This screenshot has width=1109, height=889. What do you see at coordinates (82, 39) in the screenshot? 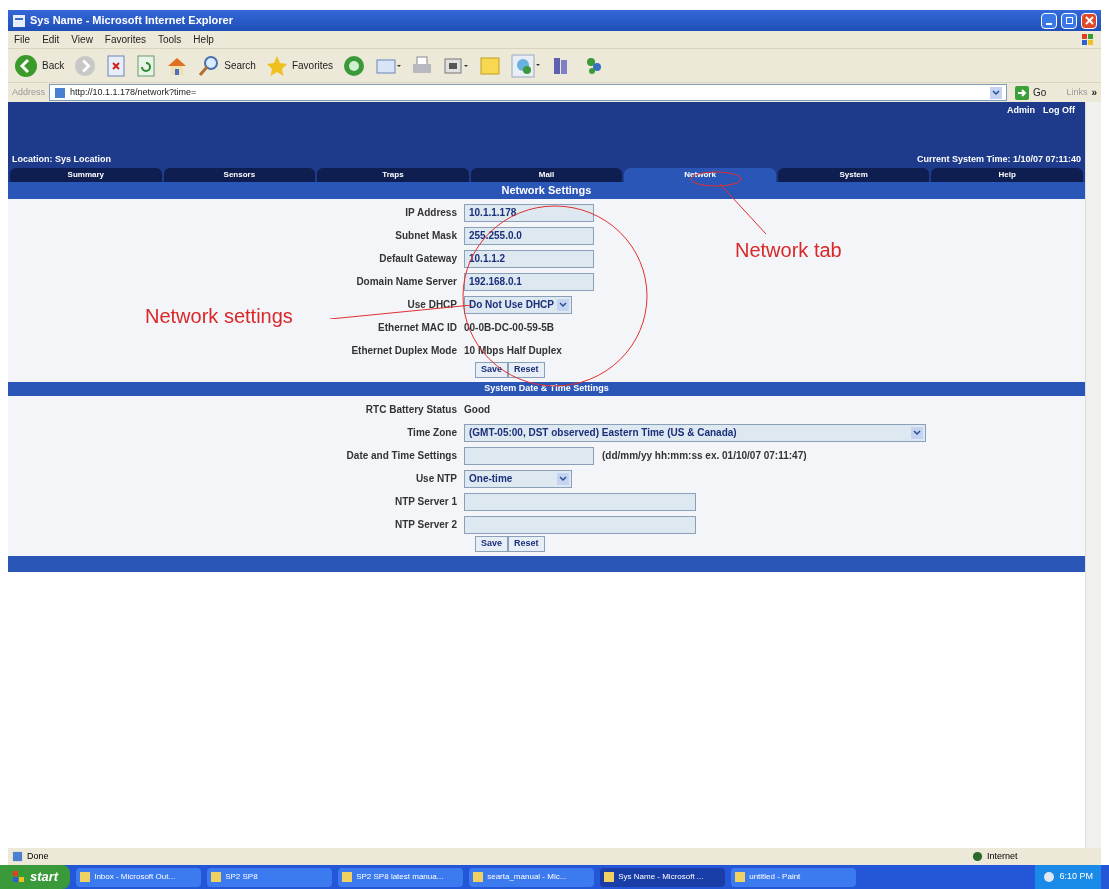
I see `menu-item: View` at bounding box center [82, 39].